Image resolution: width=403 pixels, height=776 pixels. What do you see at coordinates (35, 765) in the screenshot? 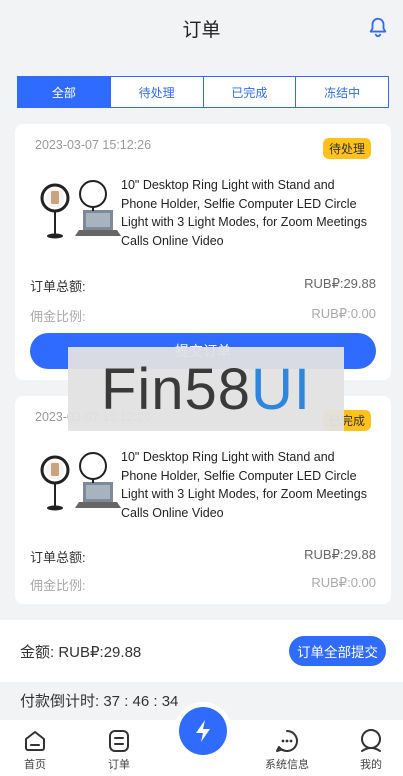
I see `tabbar-home-label: 首页` at bounding box center [35, 765].